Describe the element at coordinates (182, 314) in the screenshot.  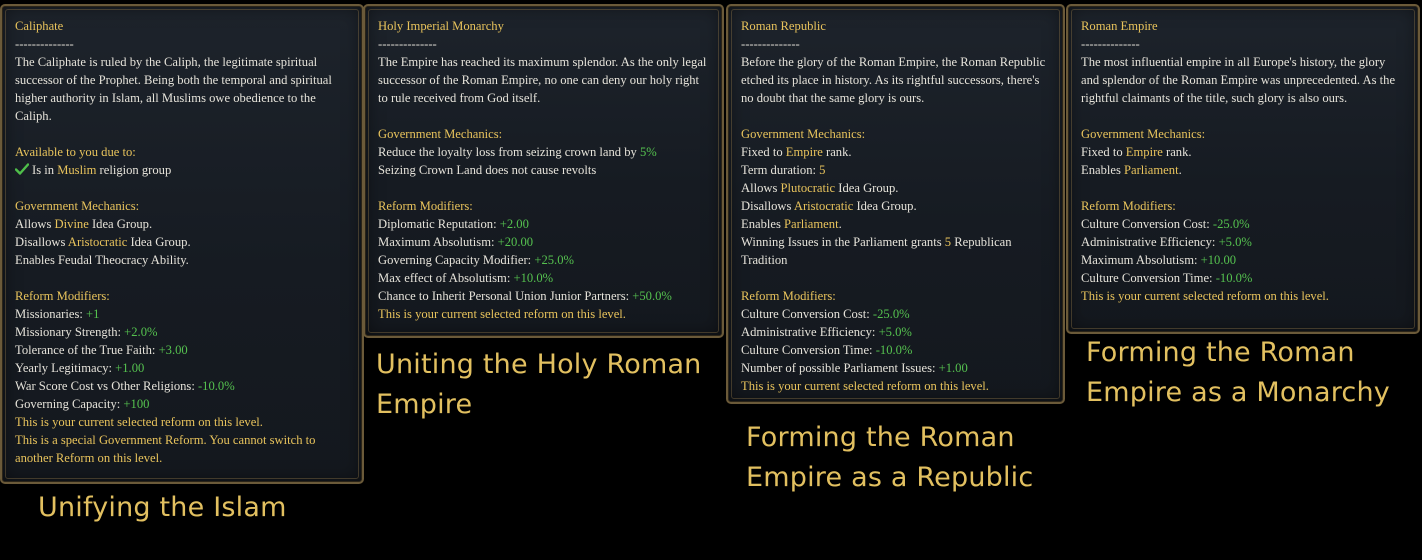
I see `modifier-row: Missionaries: +1` at that location.